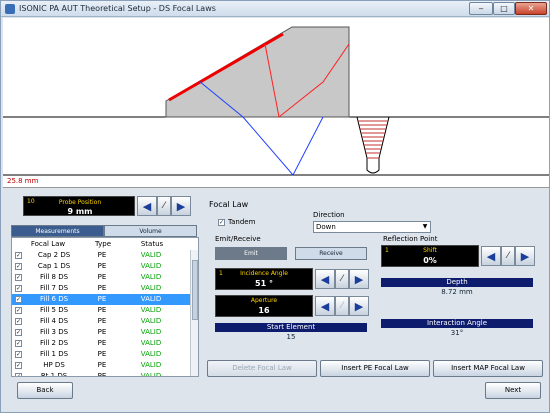 The height and width of the screenshot is (413, 550). Describe the element at coordinates (264, 283) in the screenshot. I see `incidence-value: 51 °` at that location.